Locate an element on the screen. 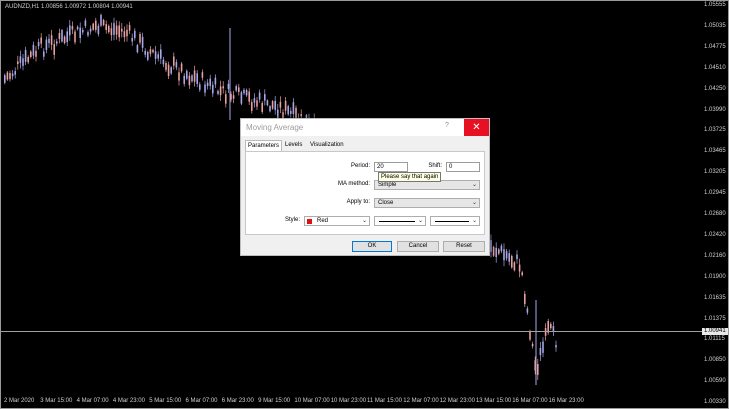 The height and width of the screenshot is (409, 729). time-tick-label: 9 Mar 15:00 is located at coordinates (274, 401).